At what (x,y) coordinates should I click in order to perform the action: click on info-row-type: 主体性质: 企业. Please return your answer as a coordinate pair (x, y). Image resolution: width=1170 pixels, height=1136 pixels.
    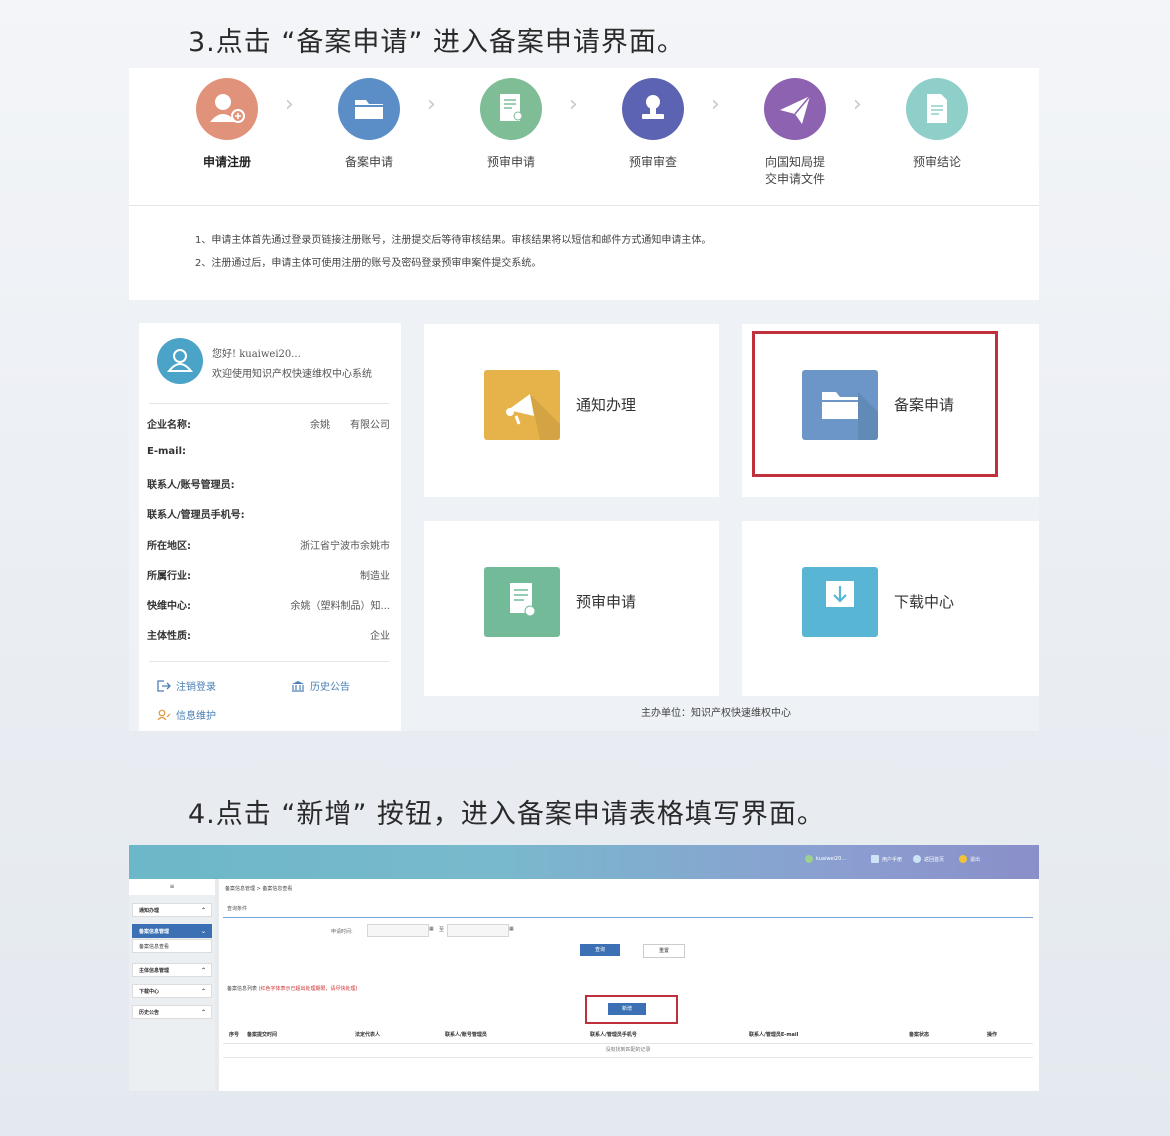
    Looking at the image, I should click on (268, 636).